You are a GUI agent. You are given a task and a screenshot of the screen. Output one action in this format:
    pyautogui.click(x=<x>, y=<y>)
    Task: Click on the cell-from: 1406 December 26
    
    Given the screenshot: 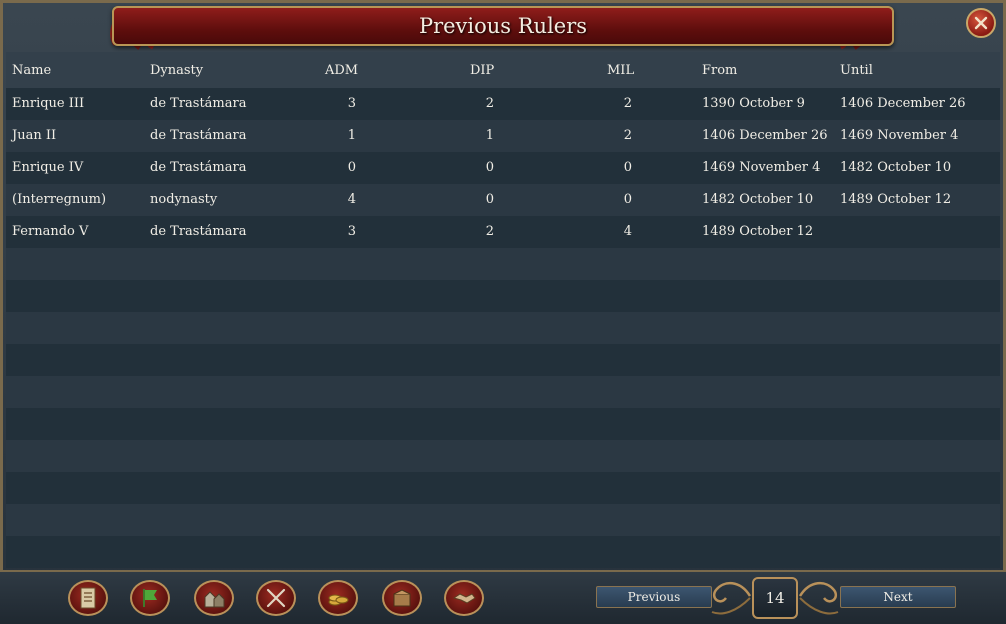 What is the action you would take?
    pyautogui.click(x=765, y=135)
    